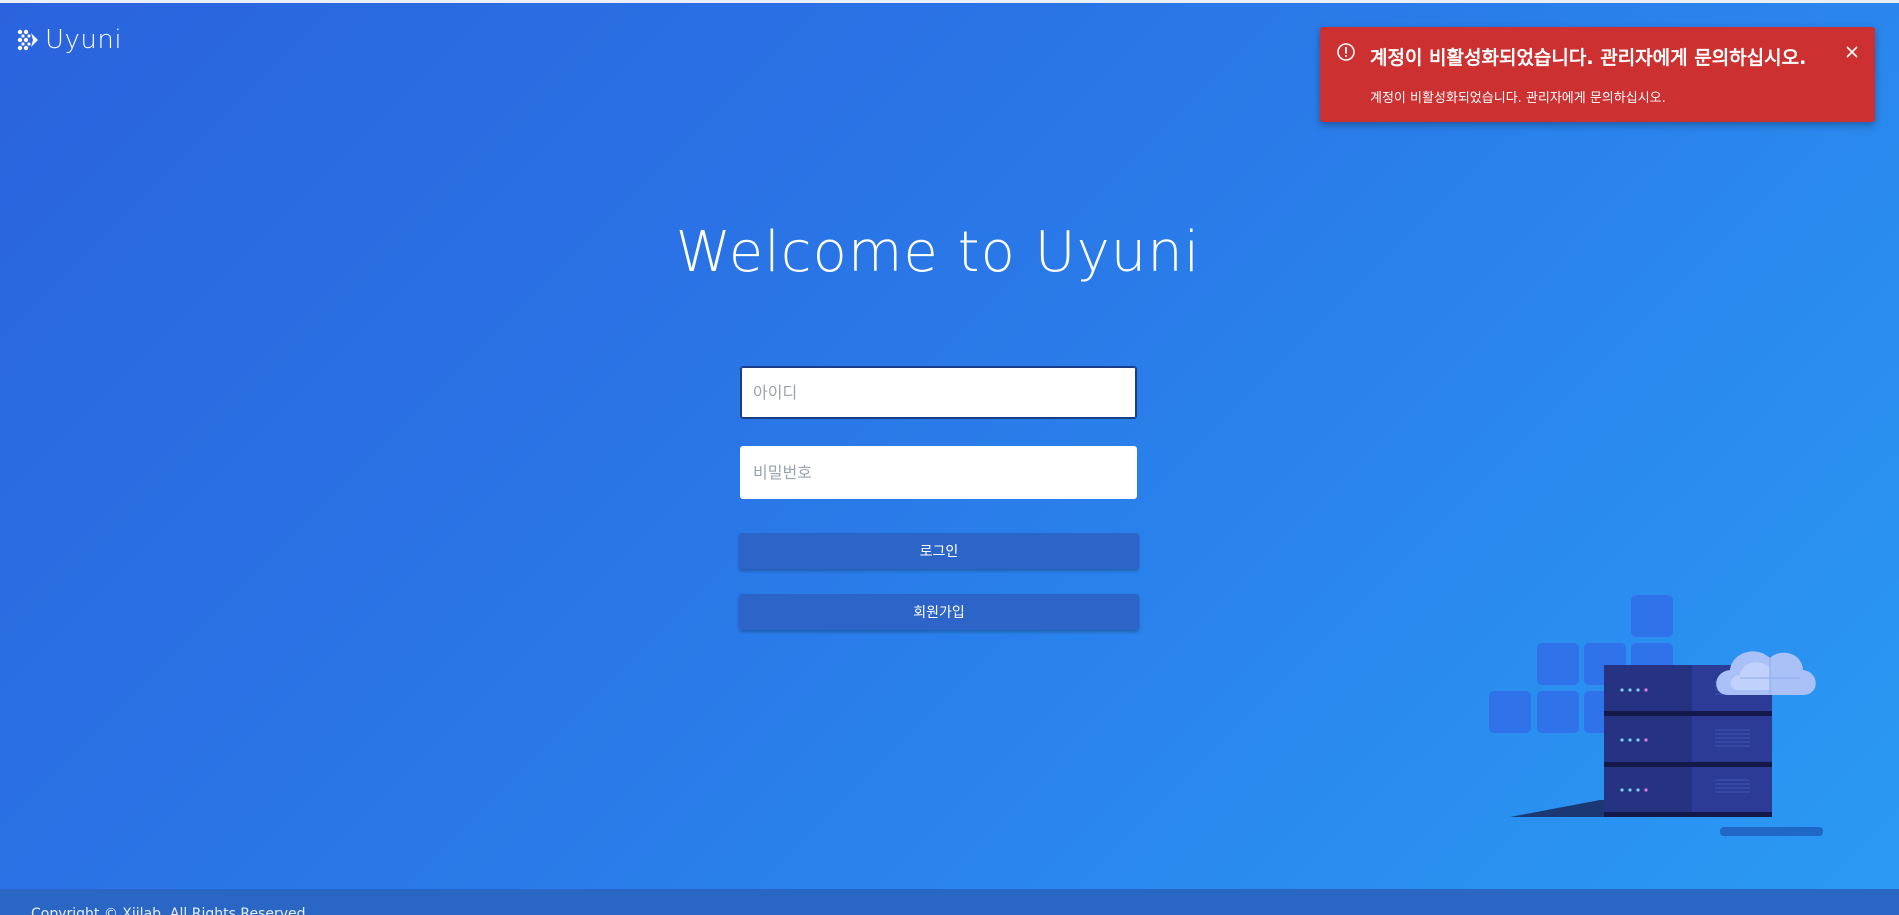 This screenshot has width=1899, height=915. I want to click on server-cloud-illustration, so click(1656, 715).